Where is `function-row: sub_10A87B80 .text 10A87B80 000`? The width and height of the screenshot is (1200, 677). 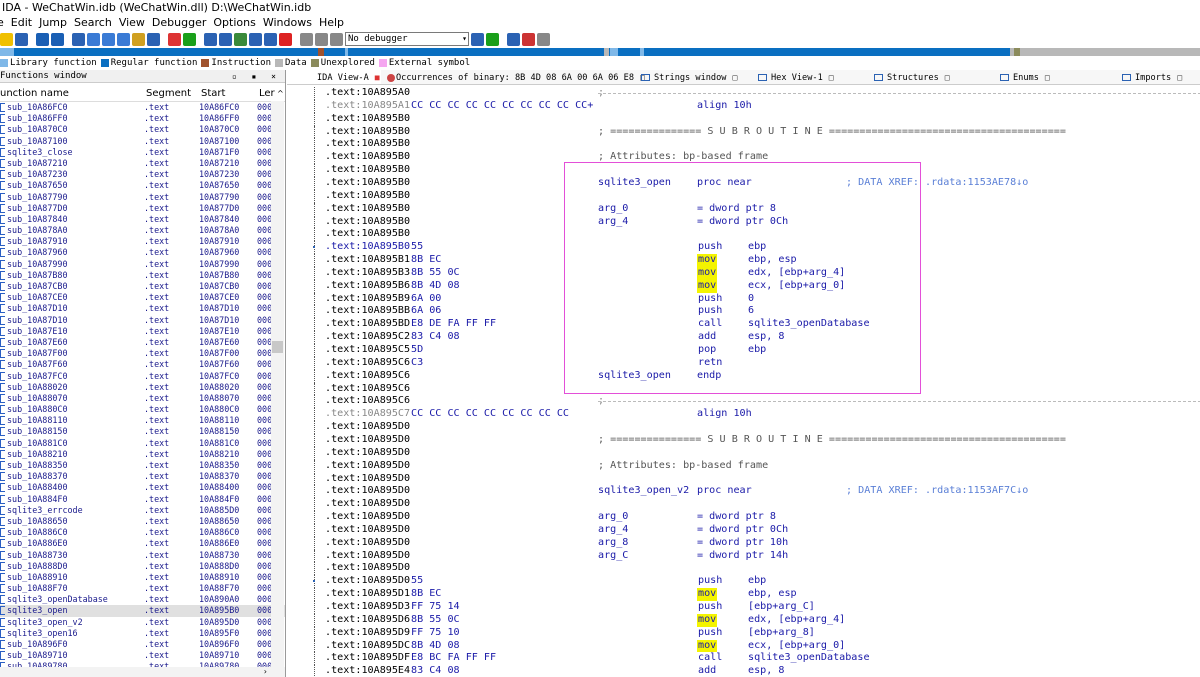
function-row: sub_10A87B80 .text 10A87B80 000 is located at coordinates (142, 275).